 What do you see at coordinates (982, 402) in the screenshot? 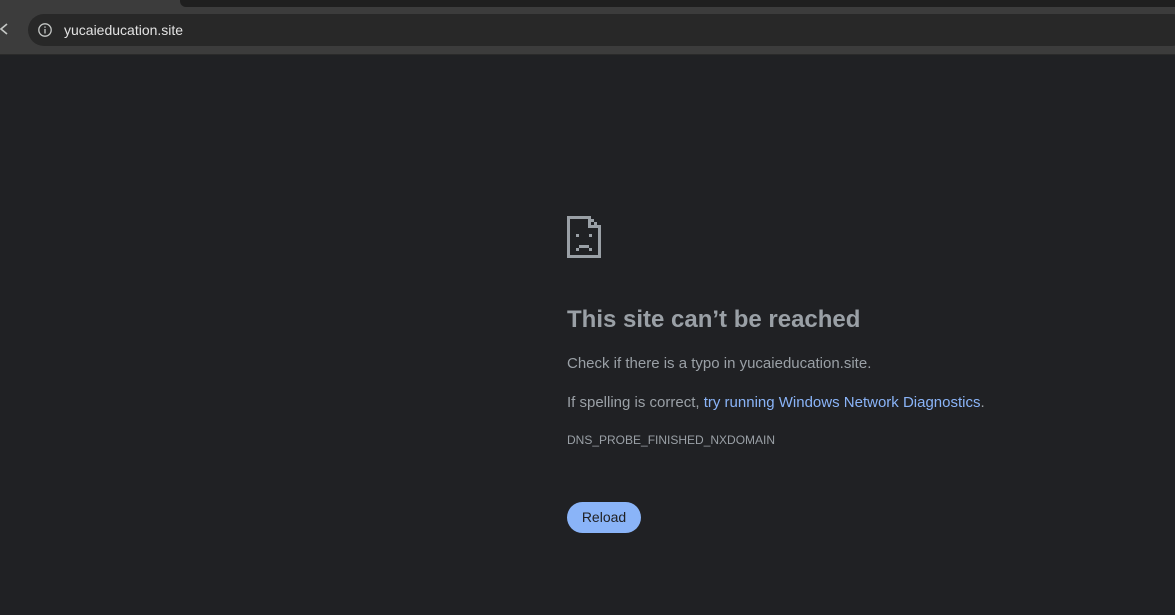
I see `spelling-suffix: .` at bounding box center [982, 402].